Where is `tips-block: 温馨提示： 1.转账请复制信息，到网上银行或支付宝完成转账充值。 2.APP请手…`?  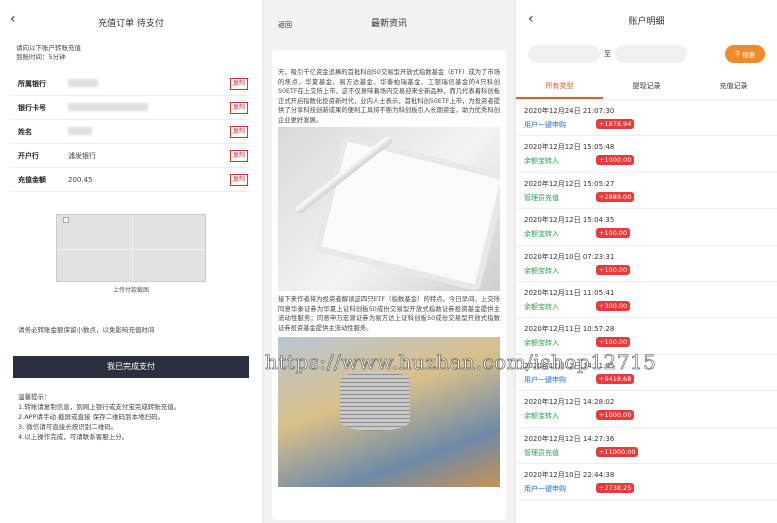
tips-block: 温馨提示： 1.转账请复制信息，到网上银行或支付宝完成转账充值。 2.APP请手… is located at coordinates (140, 417).